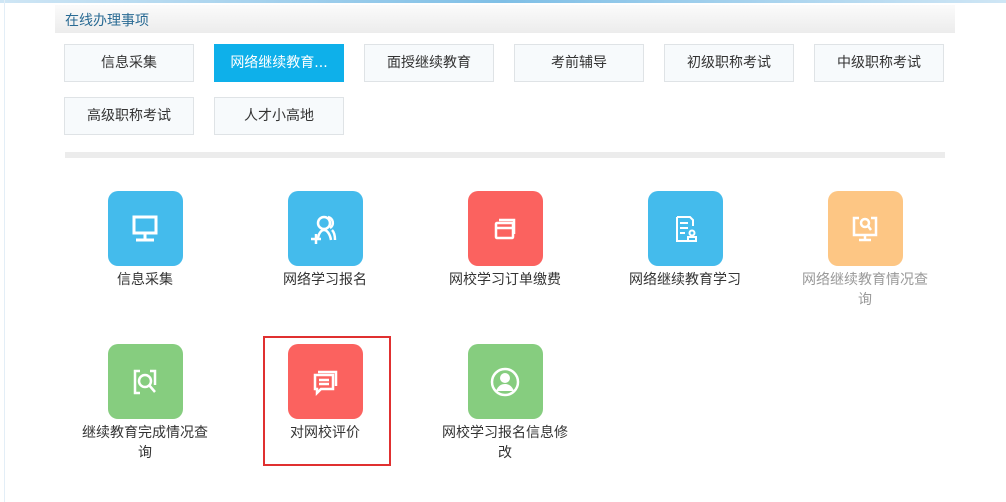 This screenshot has width=1006, height=502. Describe the element at coordinates (879, 63) in the screenshot. I see `tab-middle-exam: 中级职称考试` at that location.